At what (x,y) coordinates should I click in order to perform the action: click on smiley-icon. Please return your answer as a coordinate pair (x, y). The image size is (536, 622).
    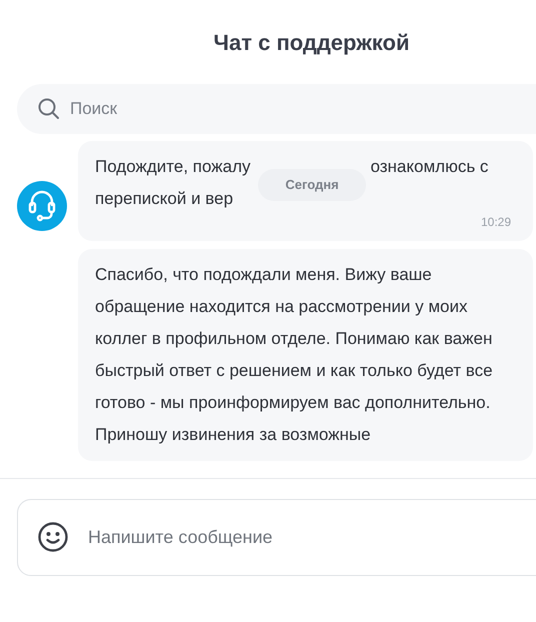
    Looking at the image, I should click on (53, 537).